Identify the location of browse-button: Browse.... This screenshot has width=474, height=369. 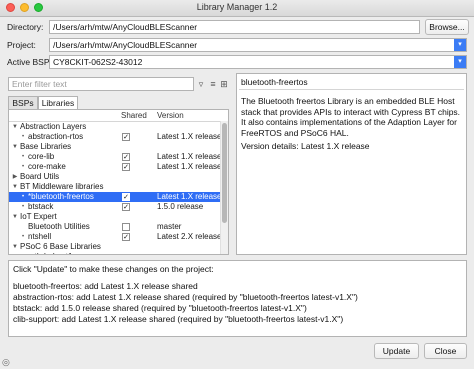
(447, 27).